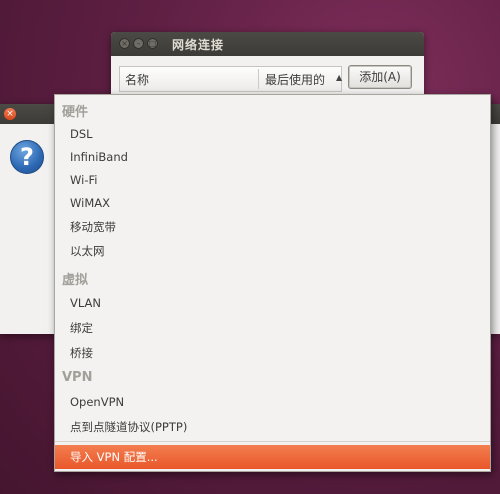 The height and width of the screenshot is (494, 500). What do you see at coordinates (77, 377) in the screenshot?
I see `menu-header-vpn: VPN` at bounding box center [77, 377].